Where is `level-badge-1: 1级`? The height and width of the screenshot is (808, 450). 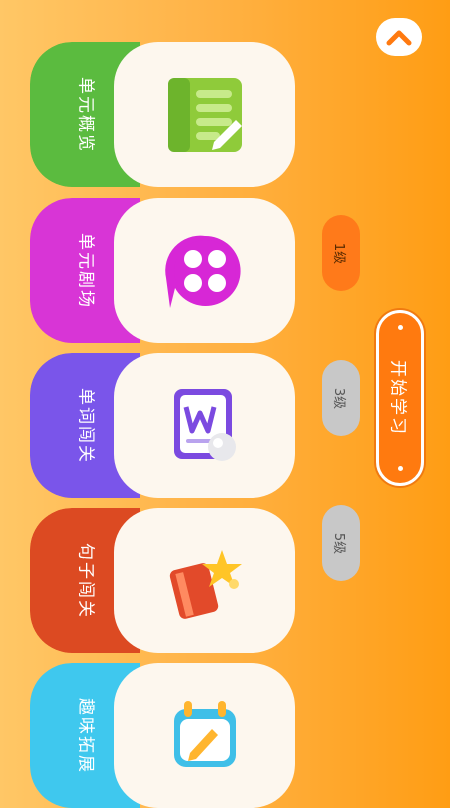
level-badge-1: 1级 is located at coordinates (341, 253).